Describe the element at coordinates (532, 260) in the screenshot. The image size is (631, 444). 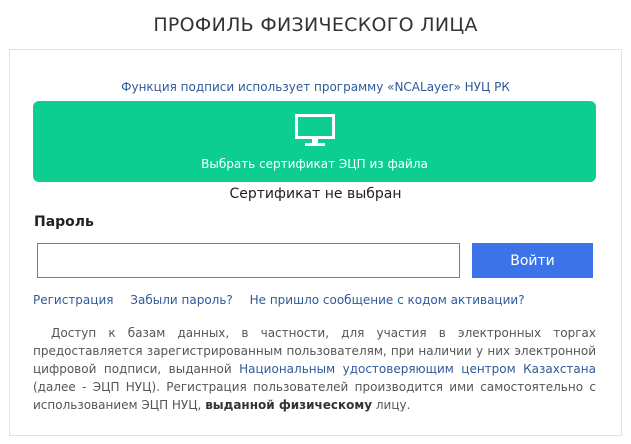
I see `login-button: Войти` at that location.